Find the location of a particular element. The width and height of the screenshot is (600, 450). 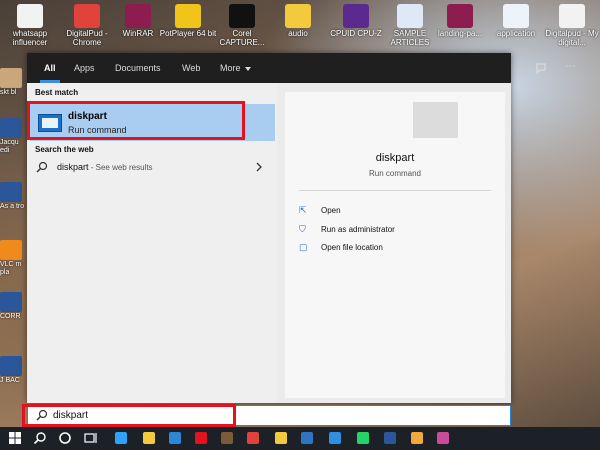

desktop-shortcut: application is located at coordinates (516, 20).